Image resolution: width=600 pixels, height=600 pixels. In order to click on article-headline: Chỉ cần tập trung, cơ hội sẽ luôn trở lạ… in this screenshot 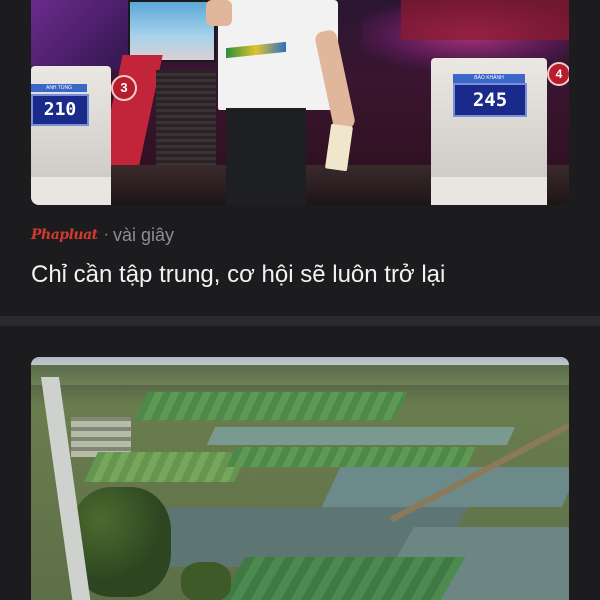, I will do `click(301, 275)`.